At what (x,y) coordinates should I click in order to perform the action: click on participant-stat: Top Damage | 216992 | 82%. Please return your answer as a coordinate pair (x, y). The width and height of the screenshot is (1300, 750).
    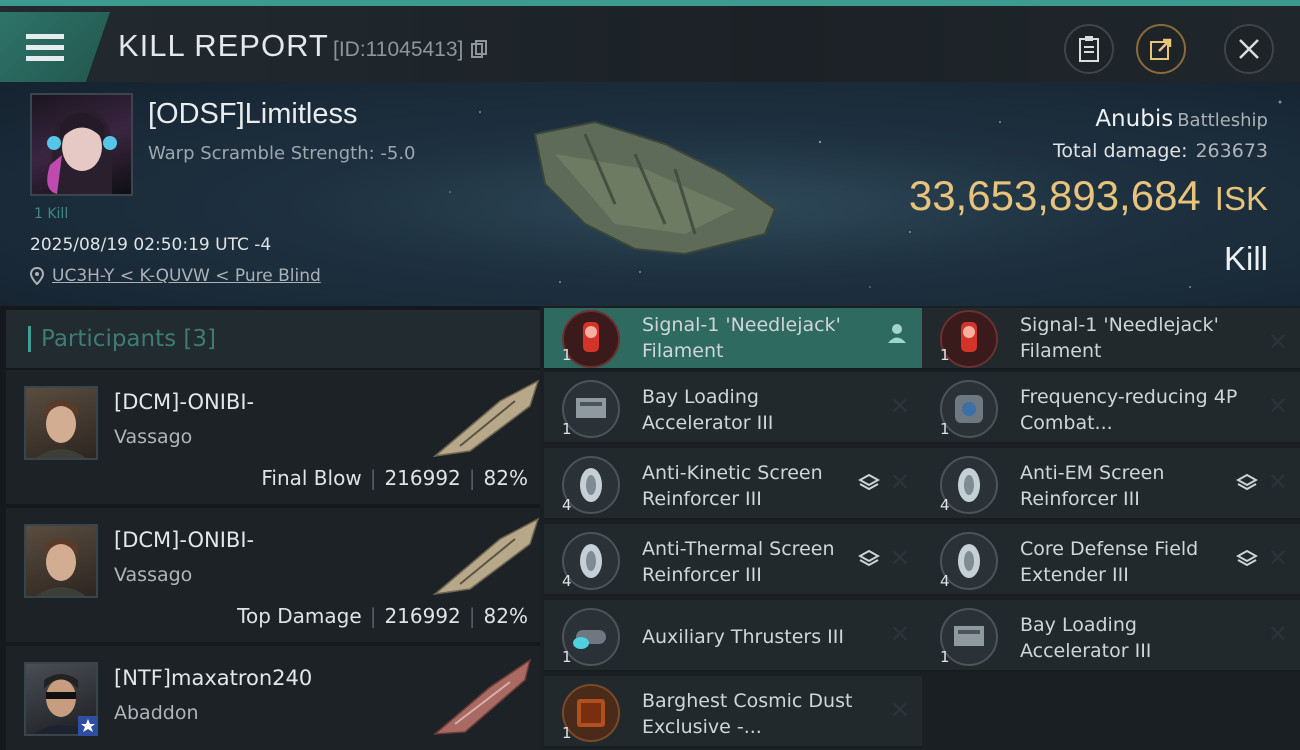
    Looking at the image, I should click on (382, 616).